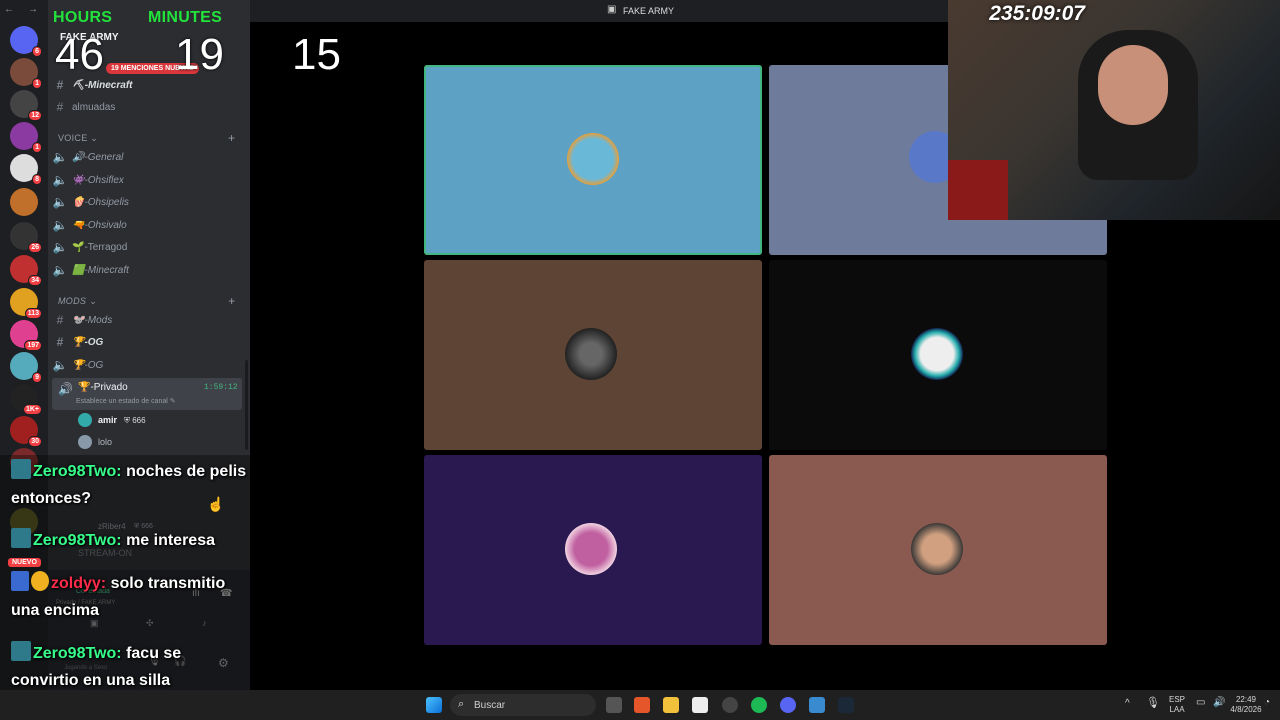 This screenshot has height=720, width=1280. I want to click on windows-start-icon, so click(434, 705).